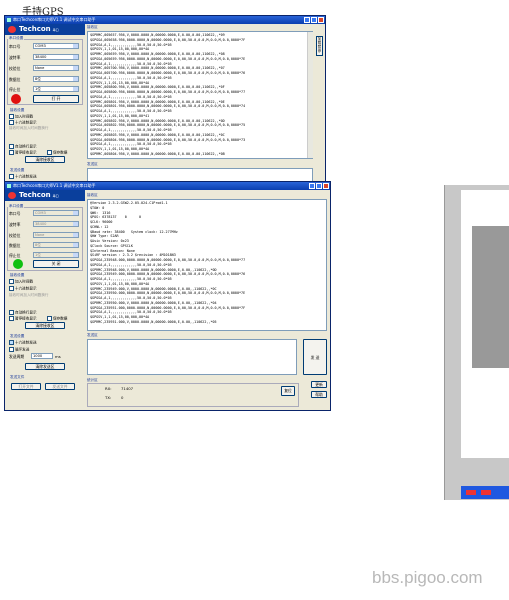  What do you see at coordinates (165, 20) in the screenshot?
I see `back-title-bar: 串口Techcon串口大师V1.1 调试中文串口助手` at bounding box center [165, 20].